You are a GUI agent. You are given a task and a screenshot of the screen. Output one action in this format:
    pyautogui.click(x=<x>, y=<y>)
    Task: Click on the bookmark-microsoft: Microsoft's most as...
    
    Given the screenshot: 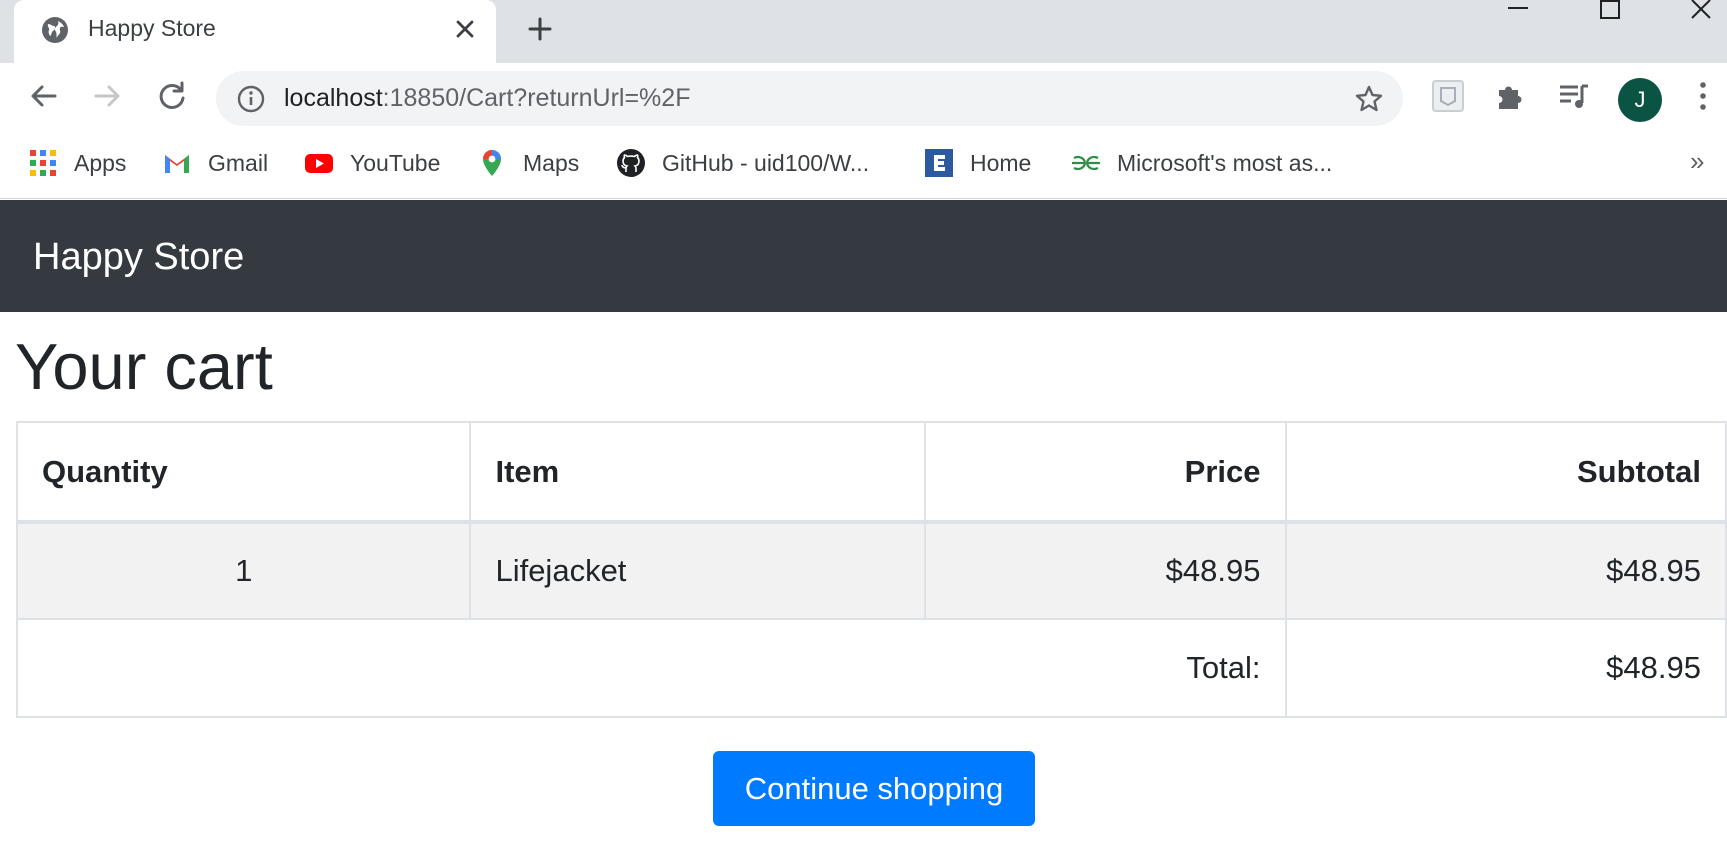 What is the action you would take?
    pyautogui.click(x=1201, y=163)
    